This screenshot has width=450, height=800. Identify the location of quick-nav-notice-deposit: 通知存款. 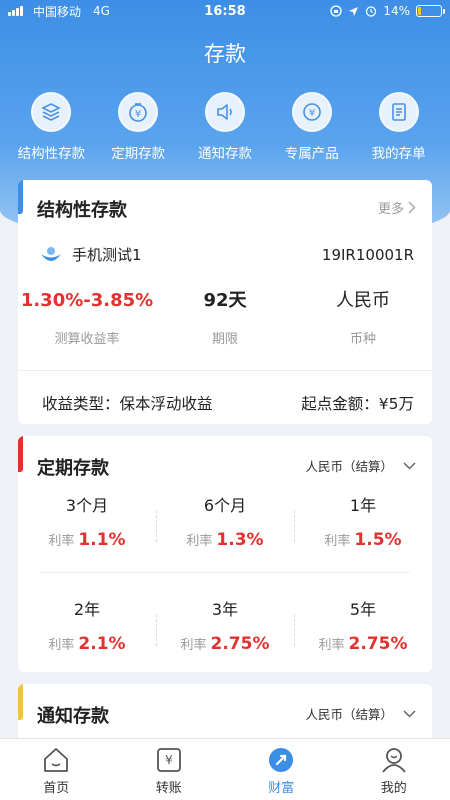
(225, 127).